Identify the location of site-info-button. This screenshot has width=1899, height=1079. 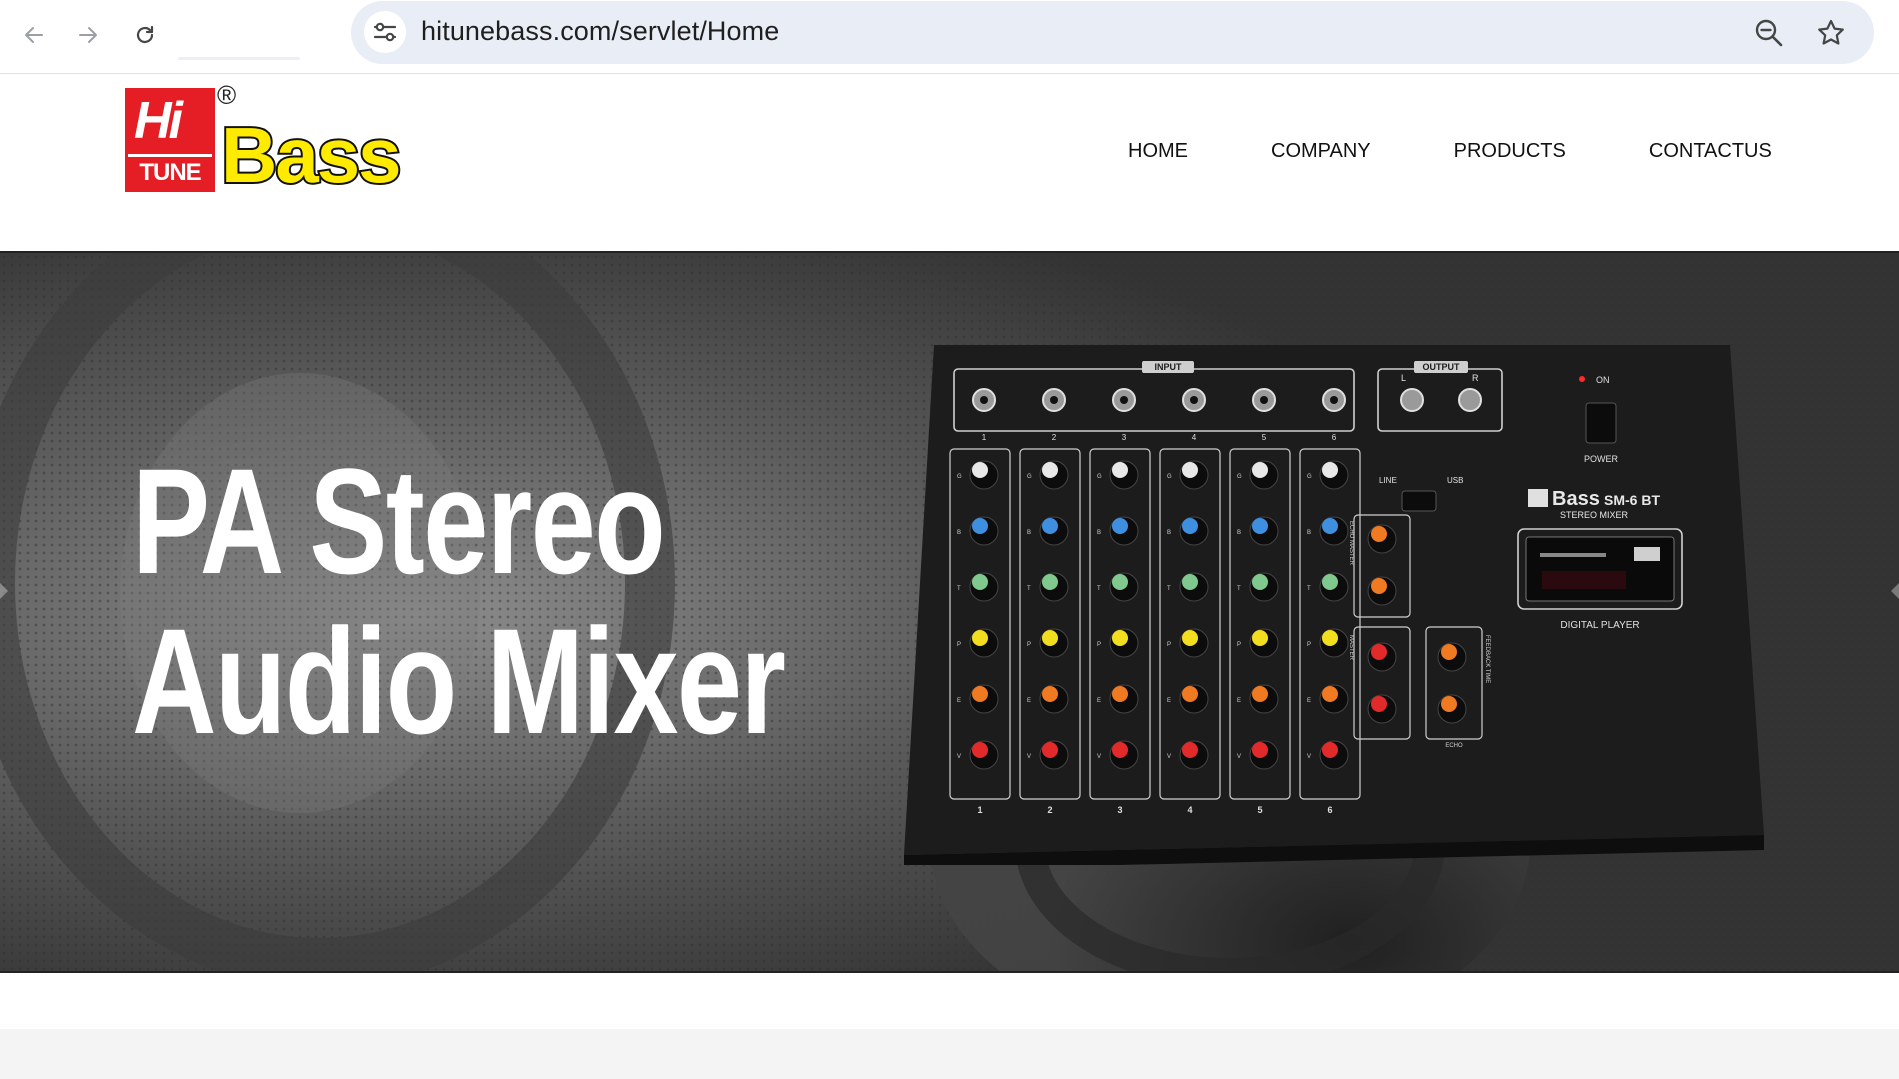
(385, 32).